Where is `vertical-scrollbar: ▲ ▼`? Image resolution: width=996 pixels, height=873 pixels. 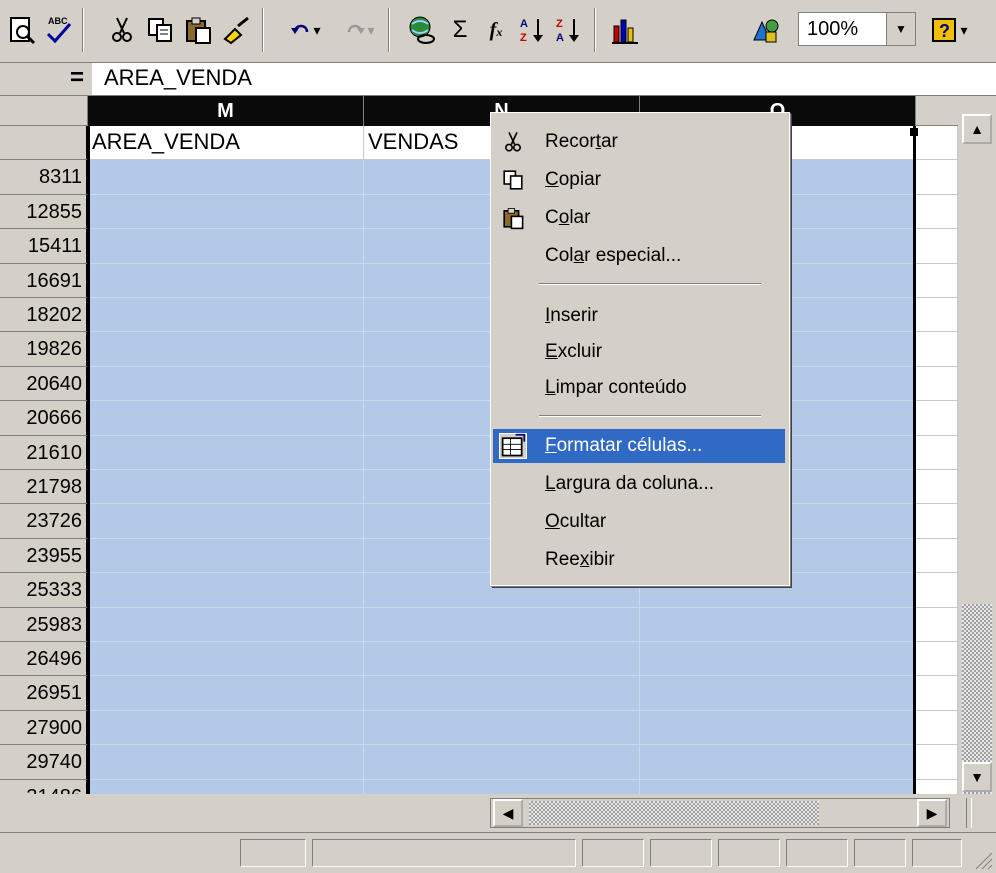 vertical-scrollbar: ▲ ▼ is located at coordinates (977, 450).